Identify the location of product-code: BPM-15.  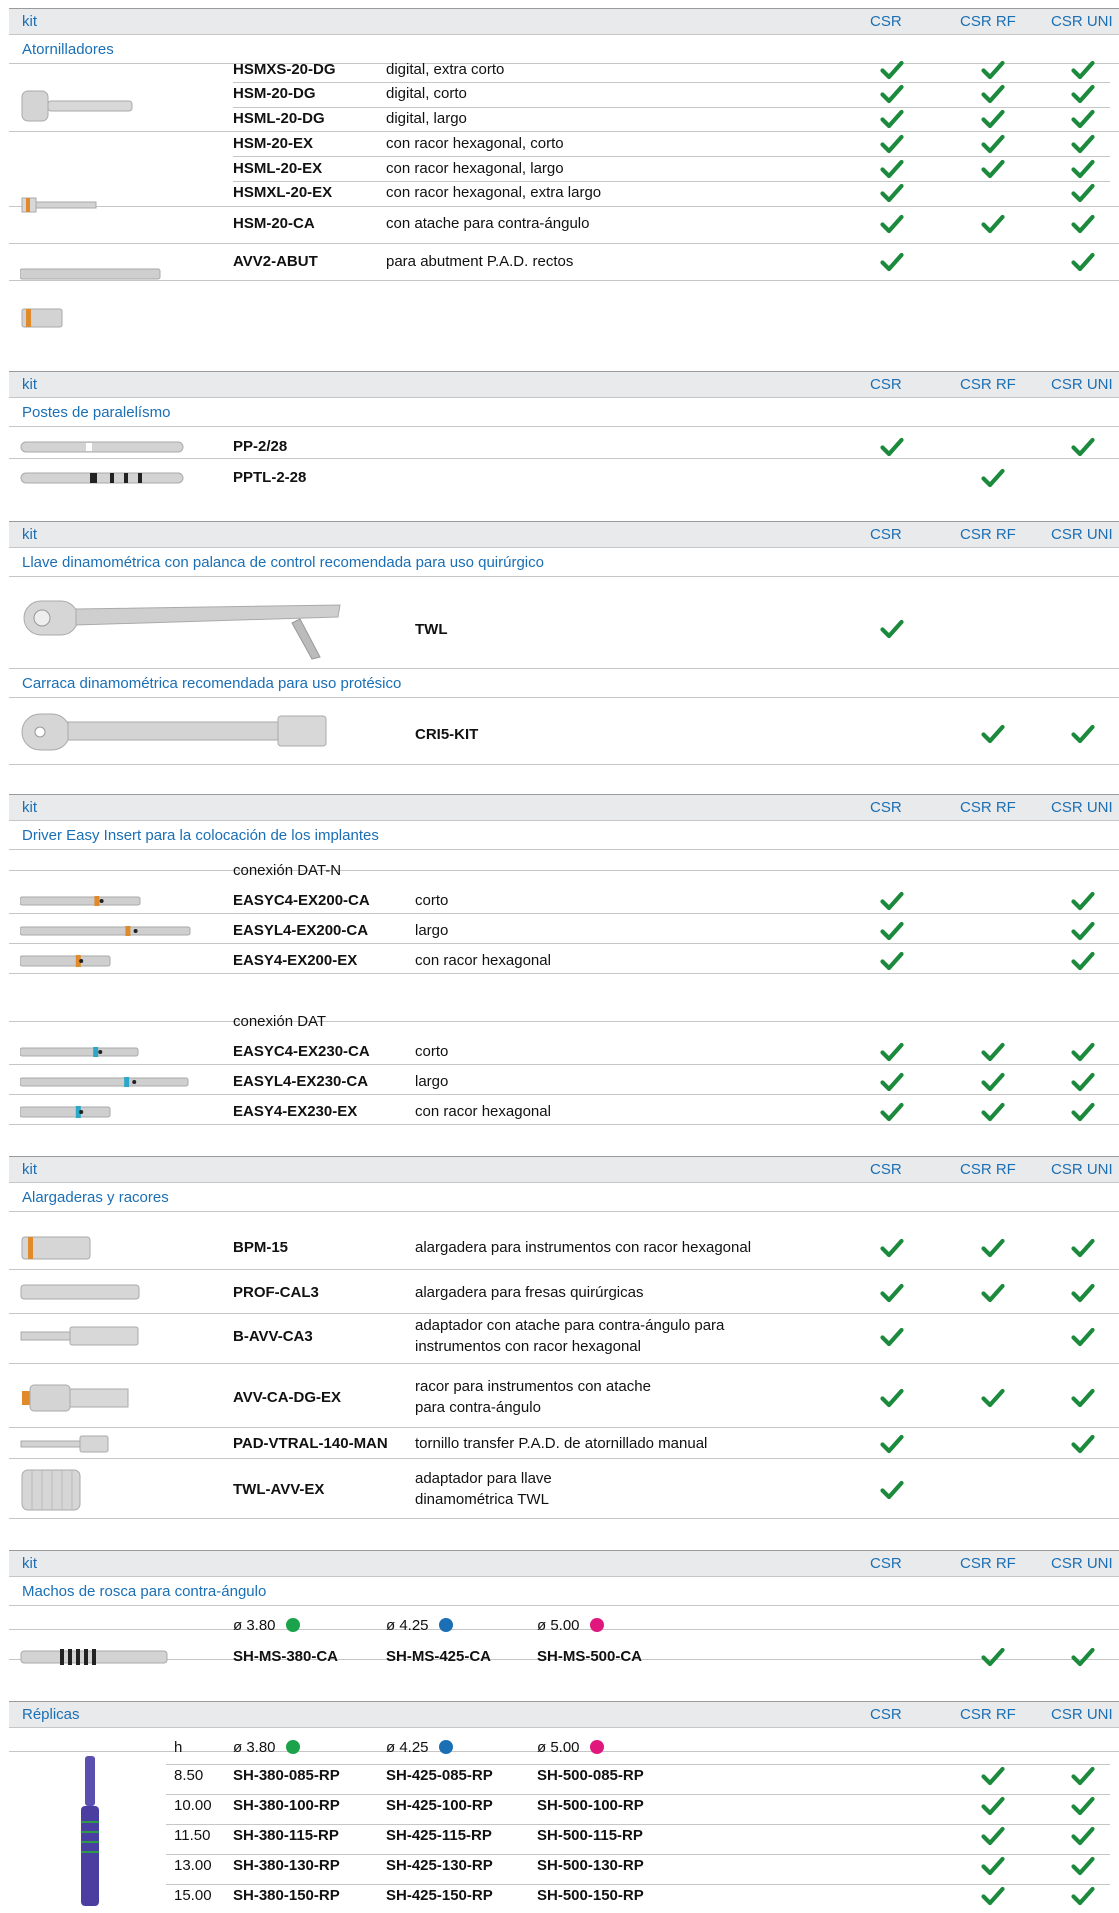
(261, 1247).